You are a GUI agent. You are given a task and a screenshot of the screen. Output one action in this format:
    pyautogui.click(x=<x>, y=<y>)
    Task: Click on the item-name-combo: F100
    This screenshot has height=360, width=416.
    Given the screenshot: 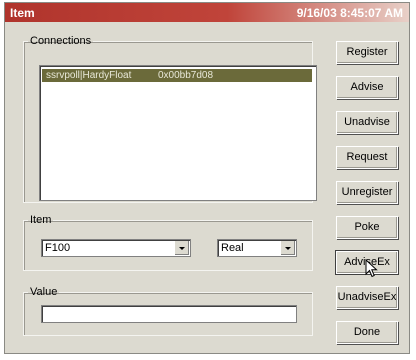 What is the action you would take?
    pyautogui.click(x=116, y=248)
    